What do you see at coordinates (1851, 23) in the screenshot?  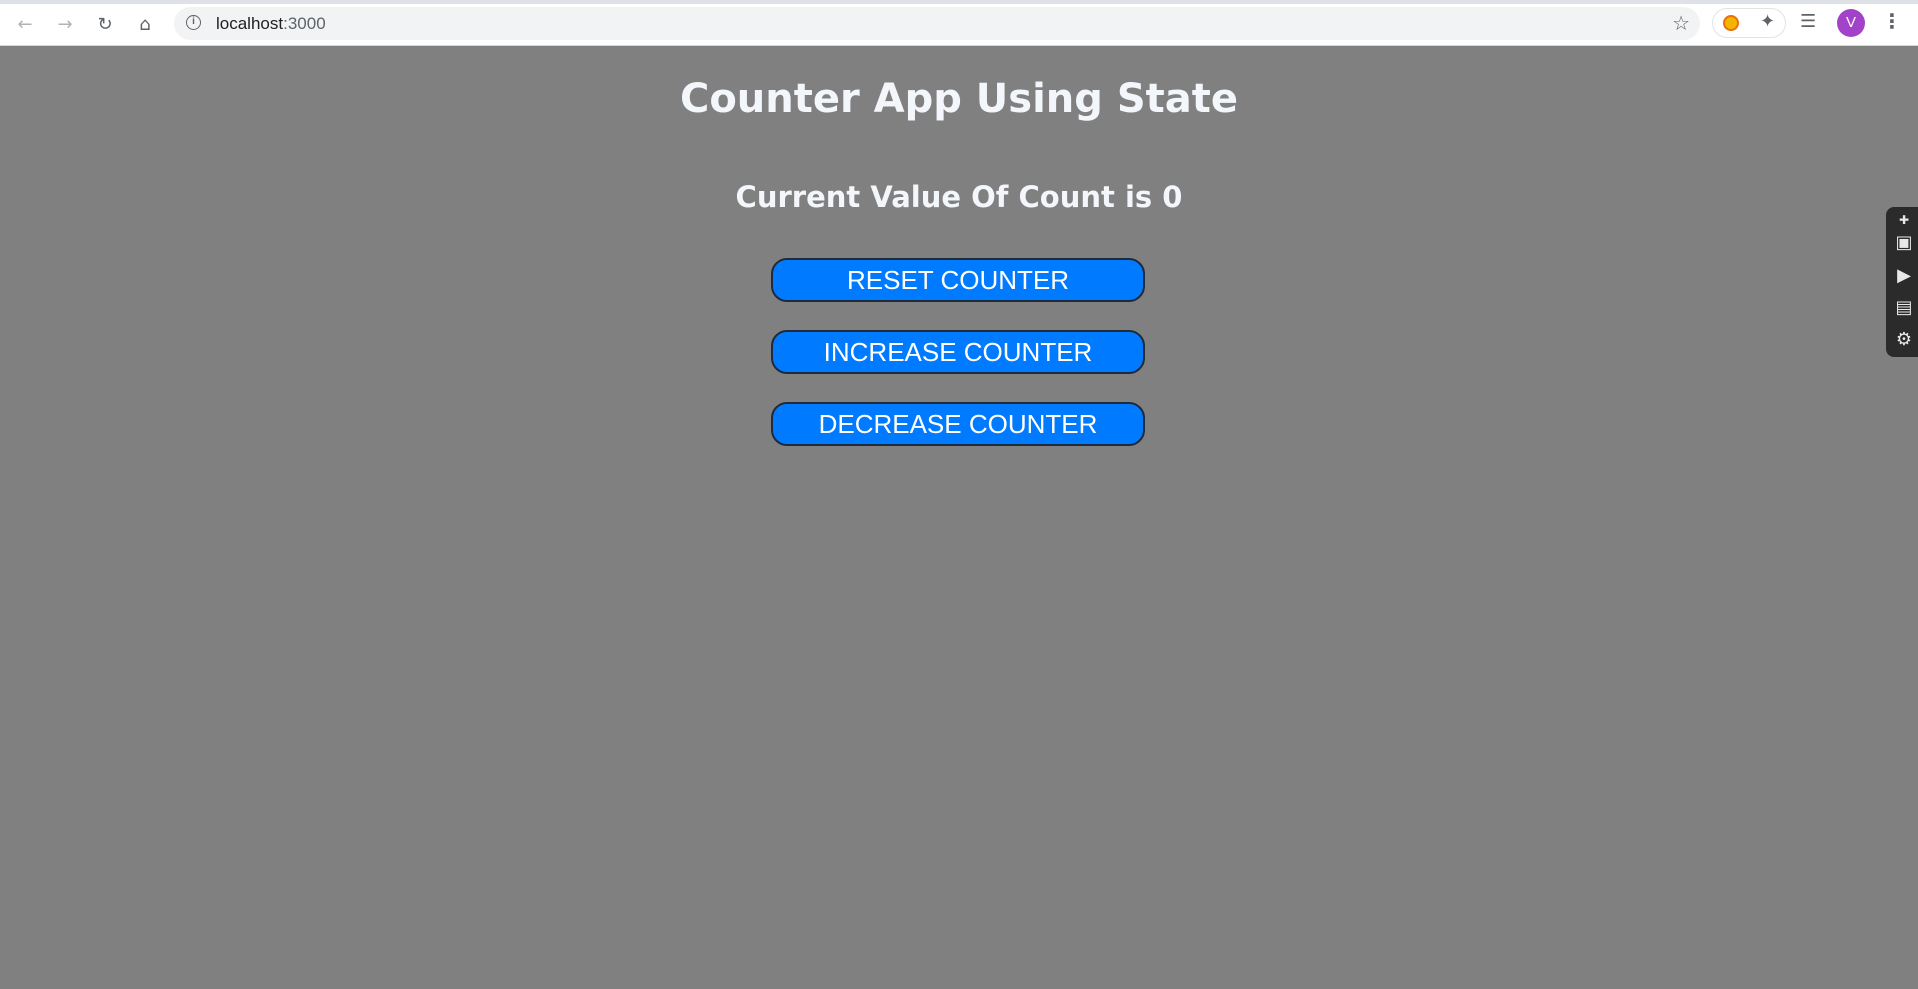 I see `avatar: V` at bounding box center [1851, 23].